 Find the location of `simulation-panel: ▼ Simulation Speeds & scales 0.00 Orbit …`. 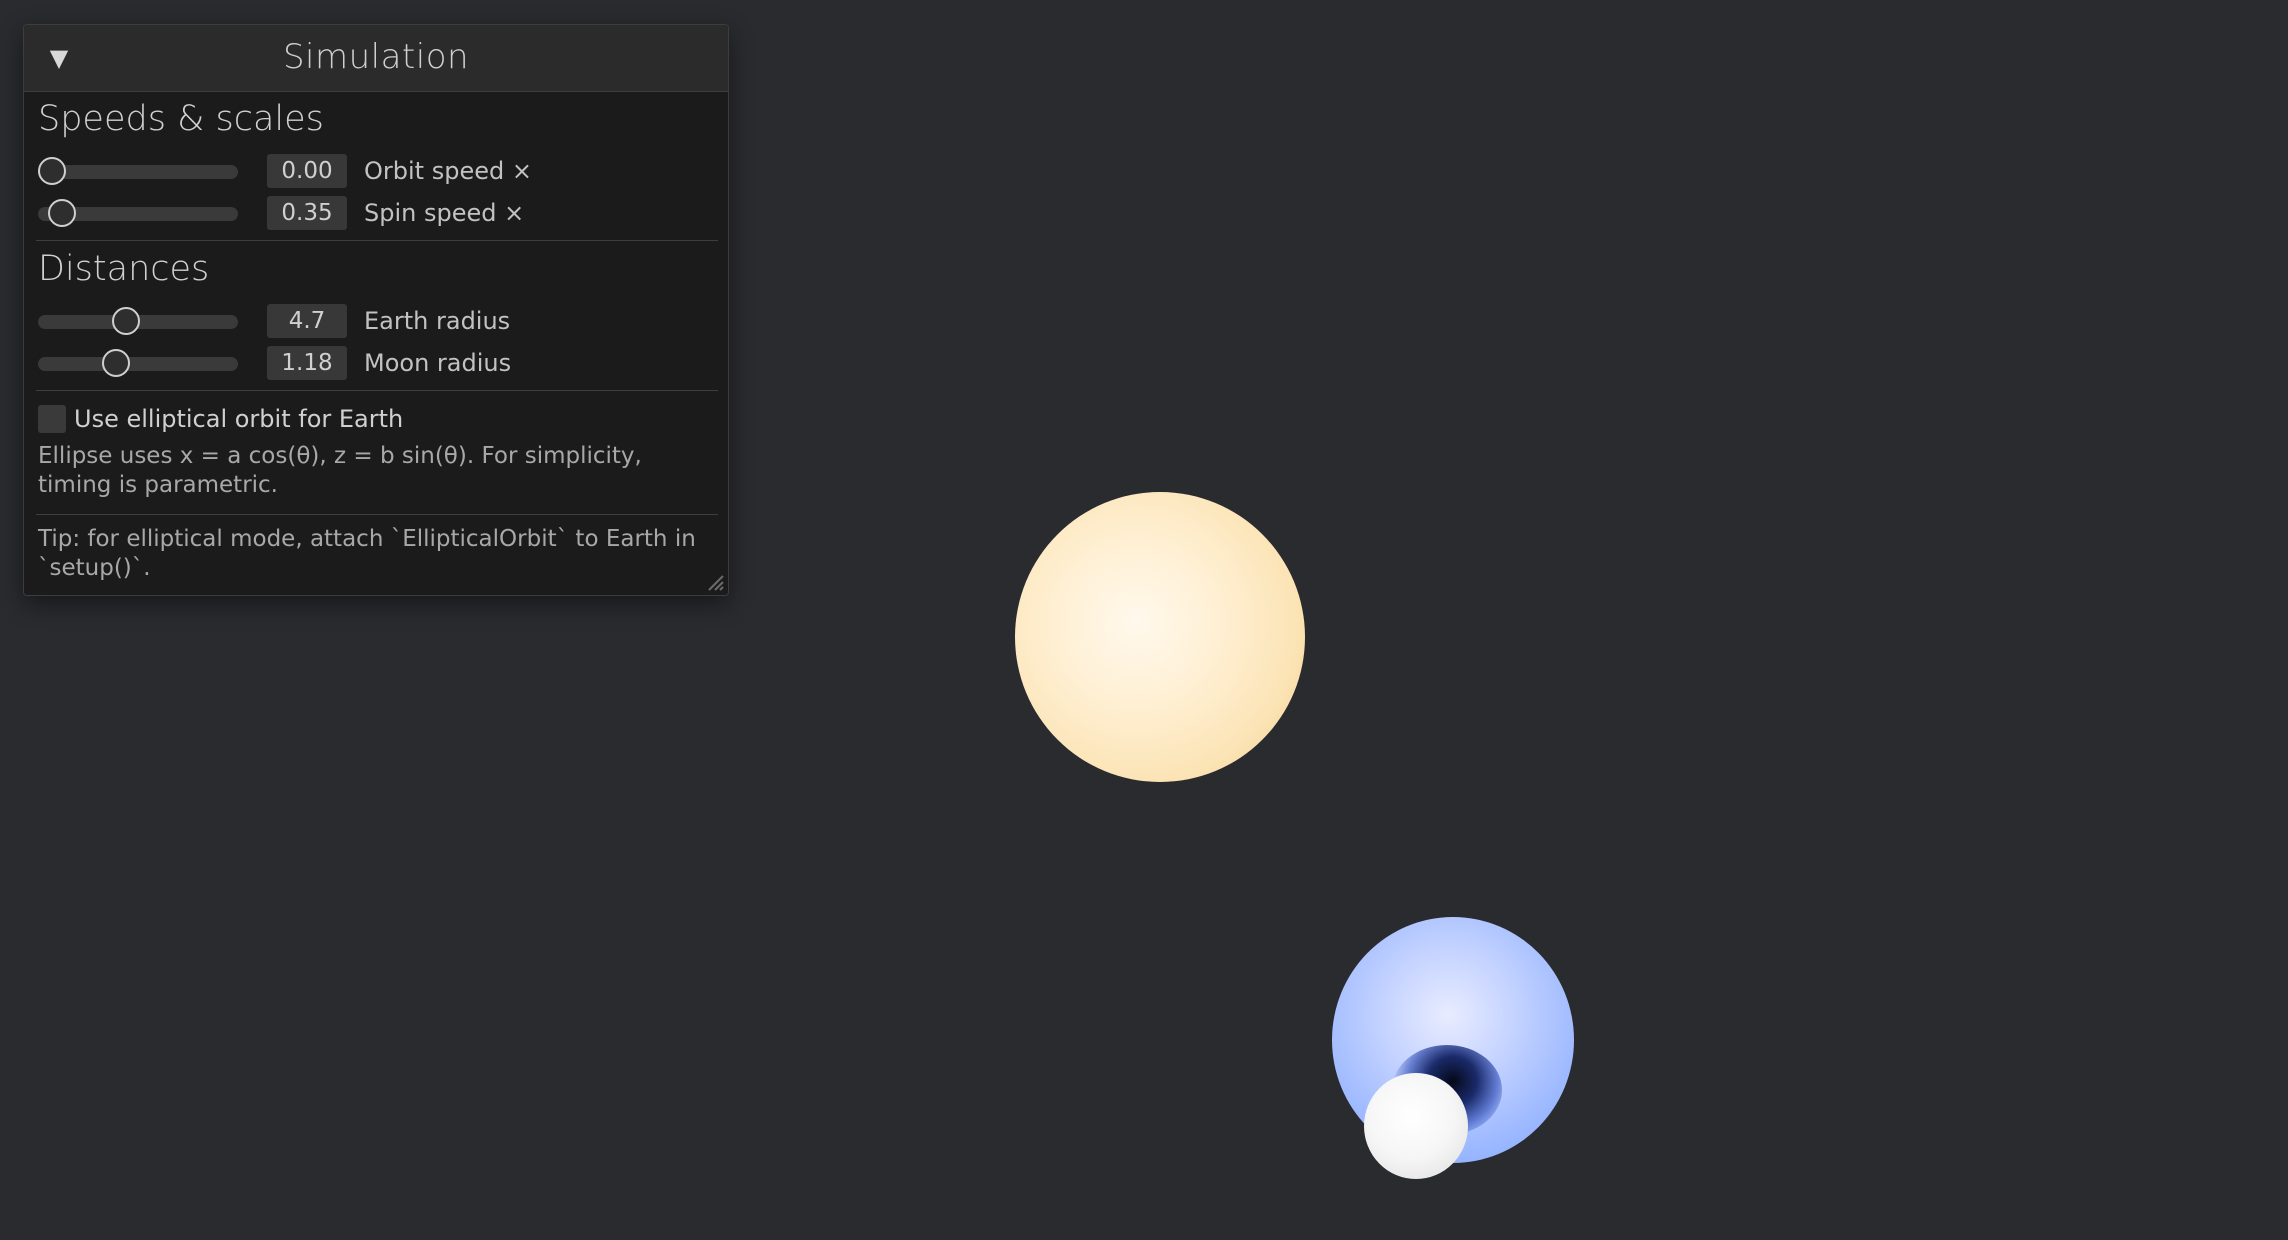

simulation-panel: ▼ Simulation Speeds & scales 0.00 Orbit … is located at coordinates (376, 310).